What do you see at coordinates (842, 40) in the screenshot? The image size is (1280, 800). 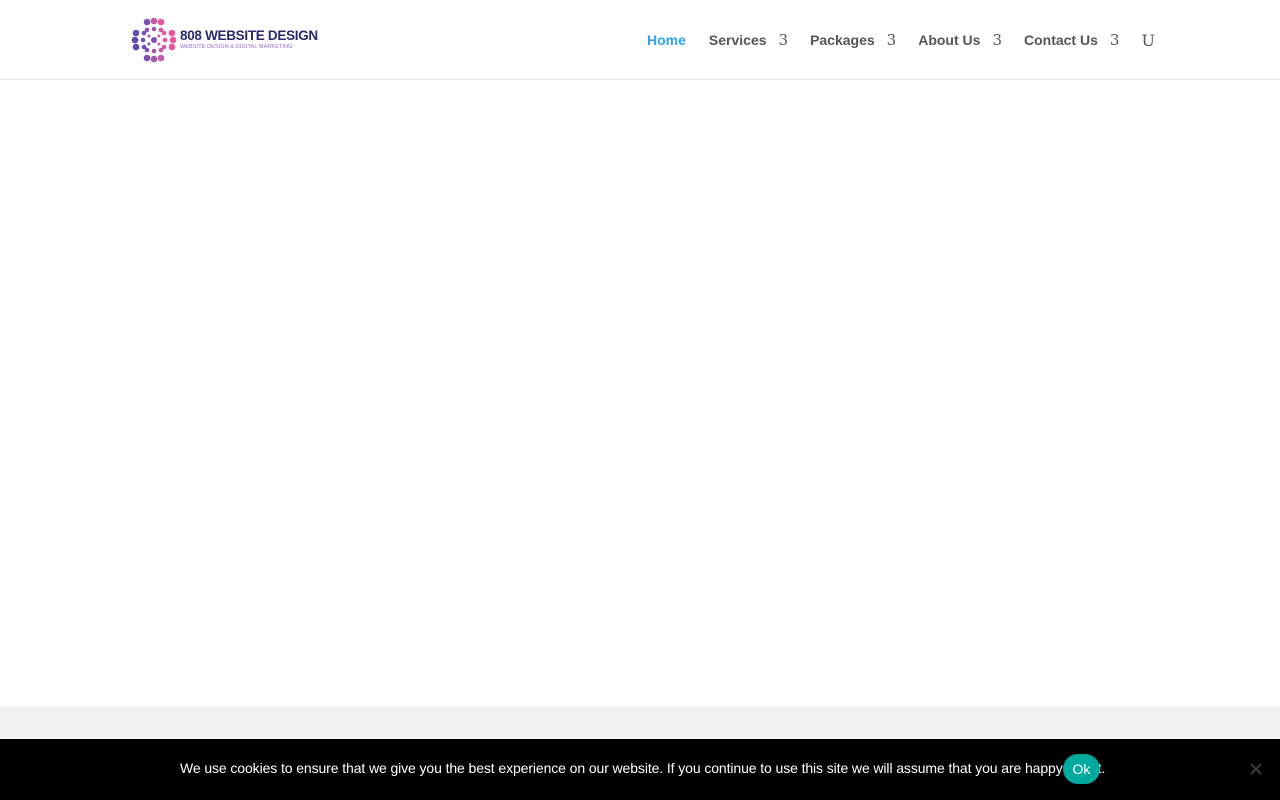 I see `nav-item-label: Packages` at bounding box center [842, 40].